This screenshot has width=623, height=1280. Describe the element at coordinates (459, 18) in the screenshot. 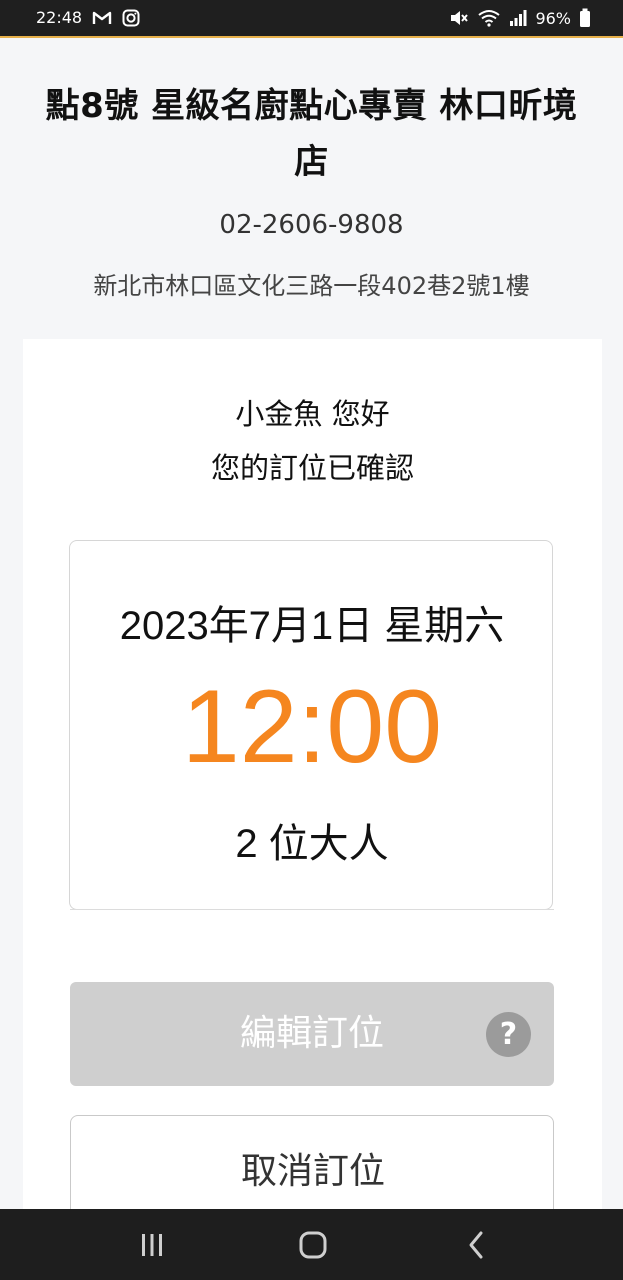

I see `mute-icon` at that location.